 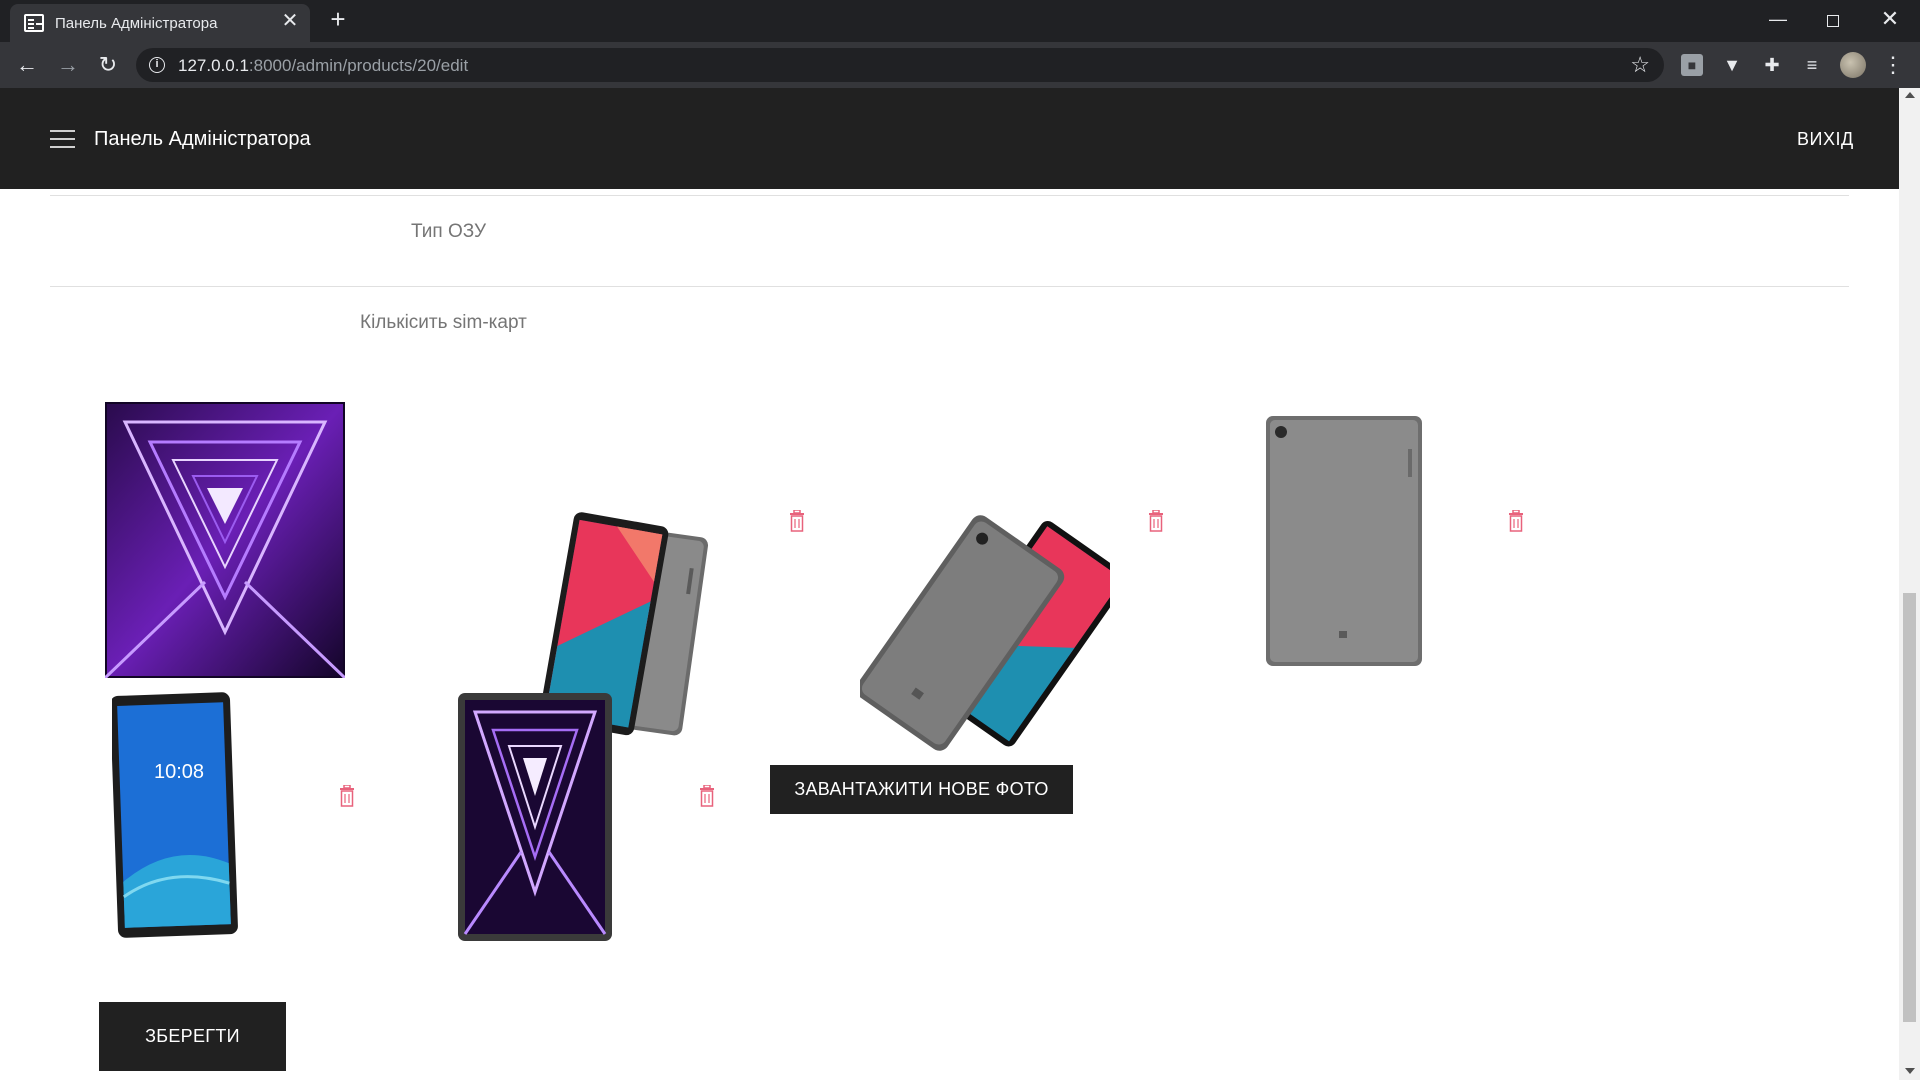 What do you see at coordinates (62, 139) in the screenshot?
I see `hamburger-menu-icon` at bounding box center [62, 139].